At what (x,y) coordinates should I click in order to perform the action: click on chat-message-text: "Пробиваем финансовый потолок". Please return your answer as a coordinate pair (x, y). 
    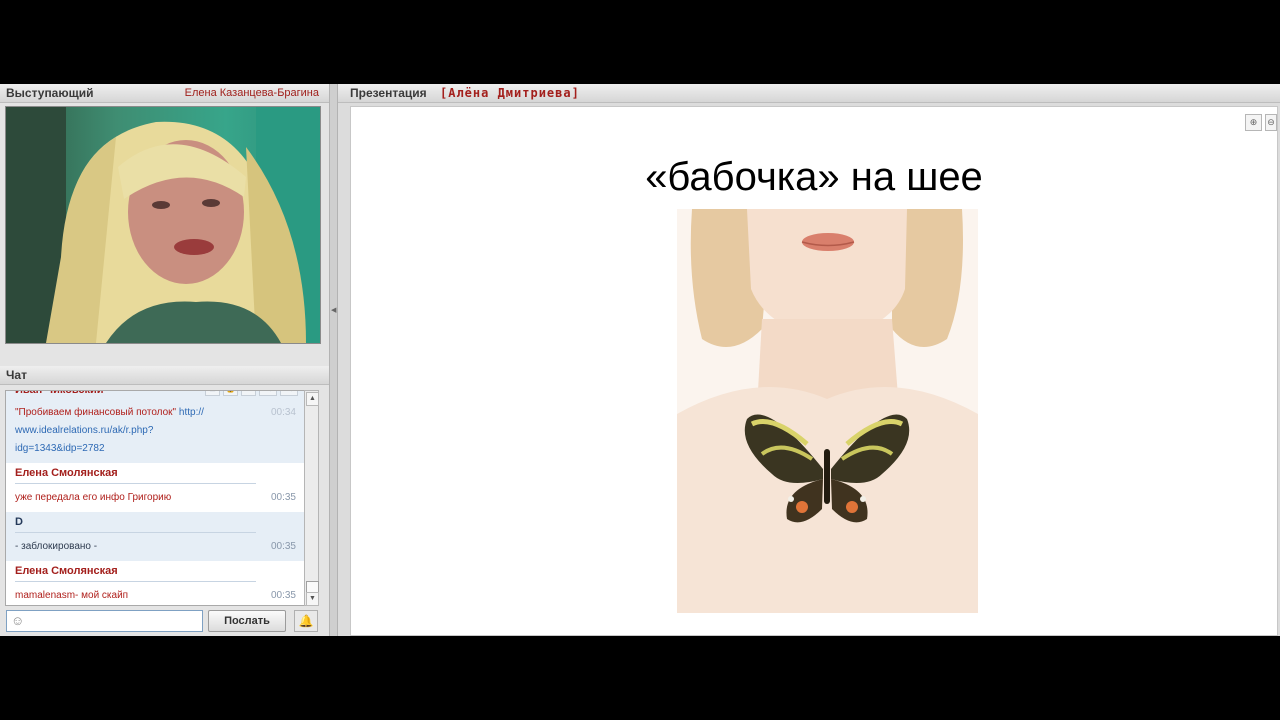
    Looking at the image, I should click on (96, 412).